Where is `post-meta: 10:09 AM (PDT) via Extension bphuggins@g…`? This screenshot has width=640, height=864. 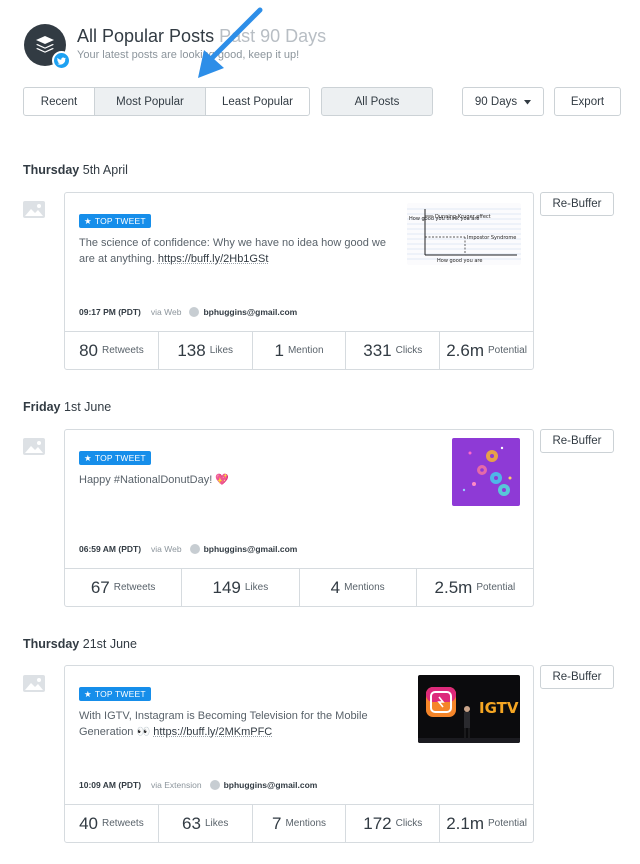
post-meta: 10:09 AM (PDT) via Extension bphuggins@g… is located at coordinates (198, 785).